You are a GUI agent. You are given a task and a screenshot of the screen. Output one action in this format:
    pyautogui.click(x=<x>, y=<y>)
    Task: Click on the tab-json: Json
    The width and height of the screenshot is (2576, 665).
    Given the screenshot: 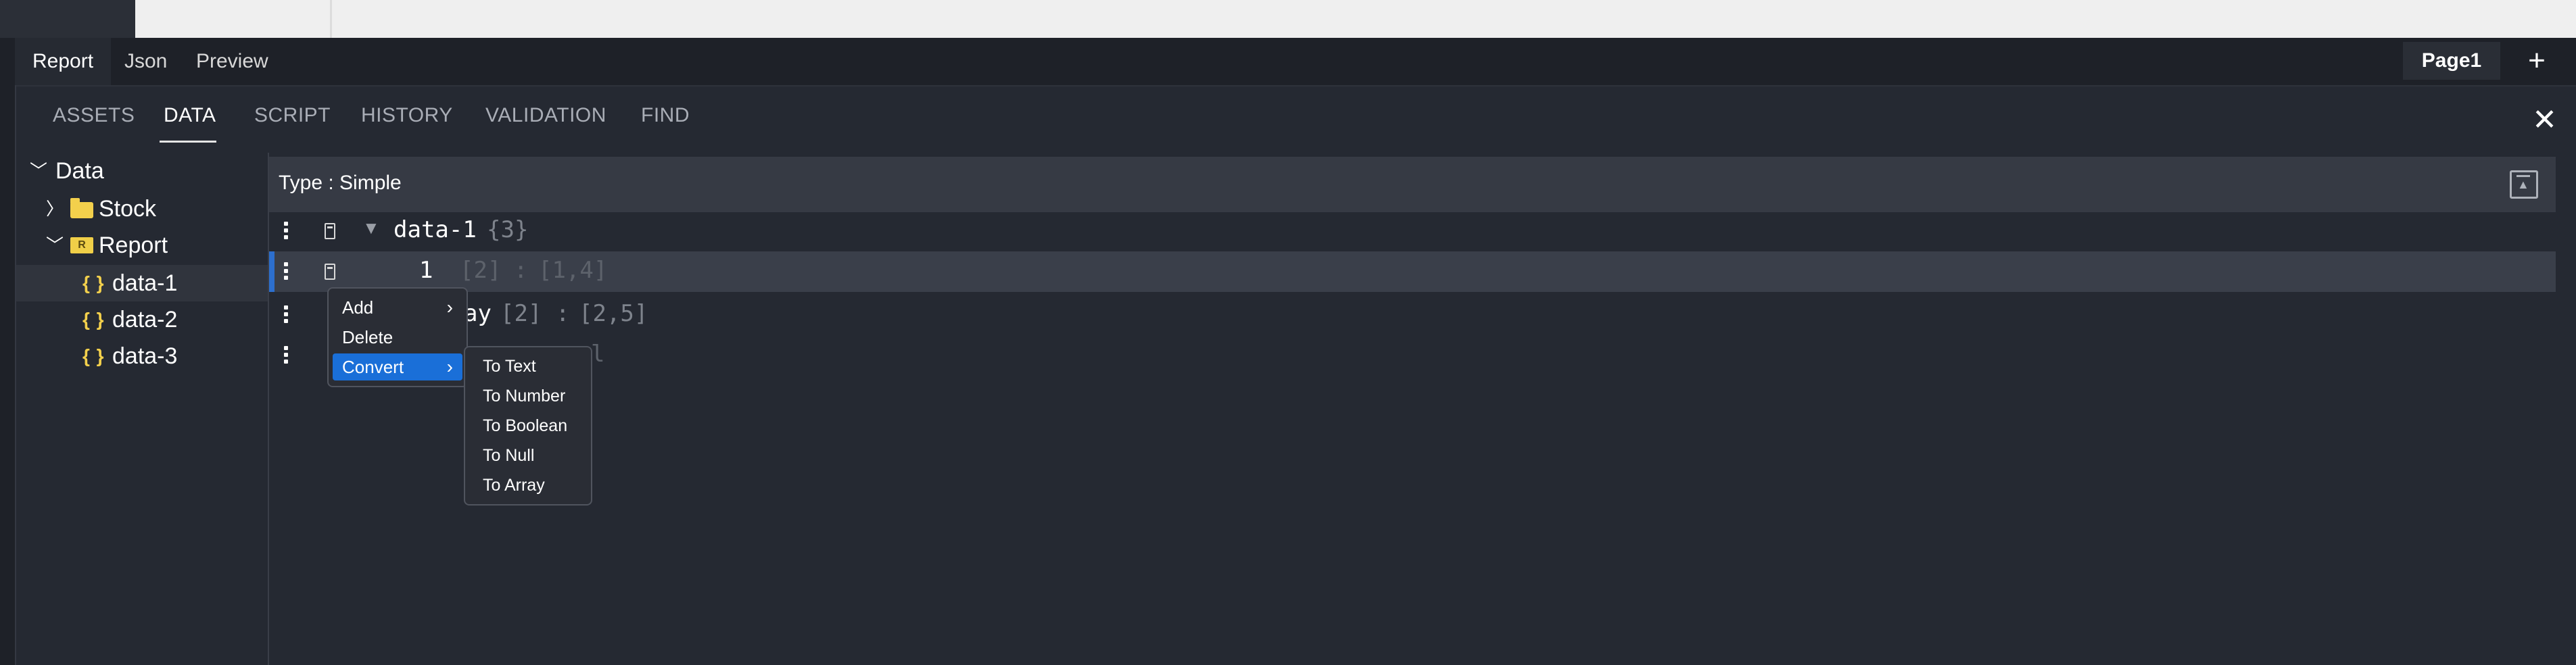 What is the action you would take?
    pyautogui.click(x=145, y=61)
    